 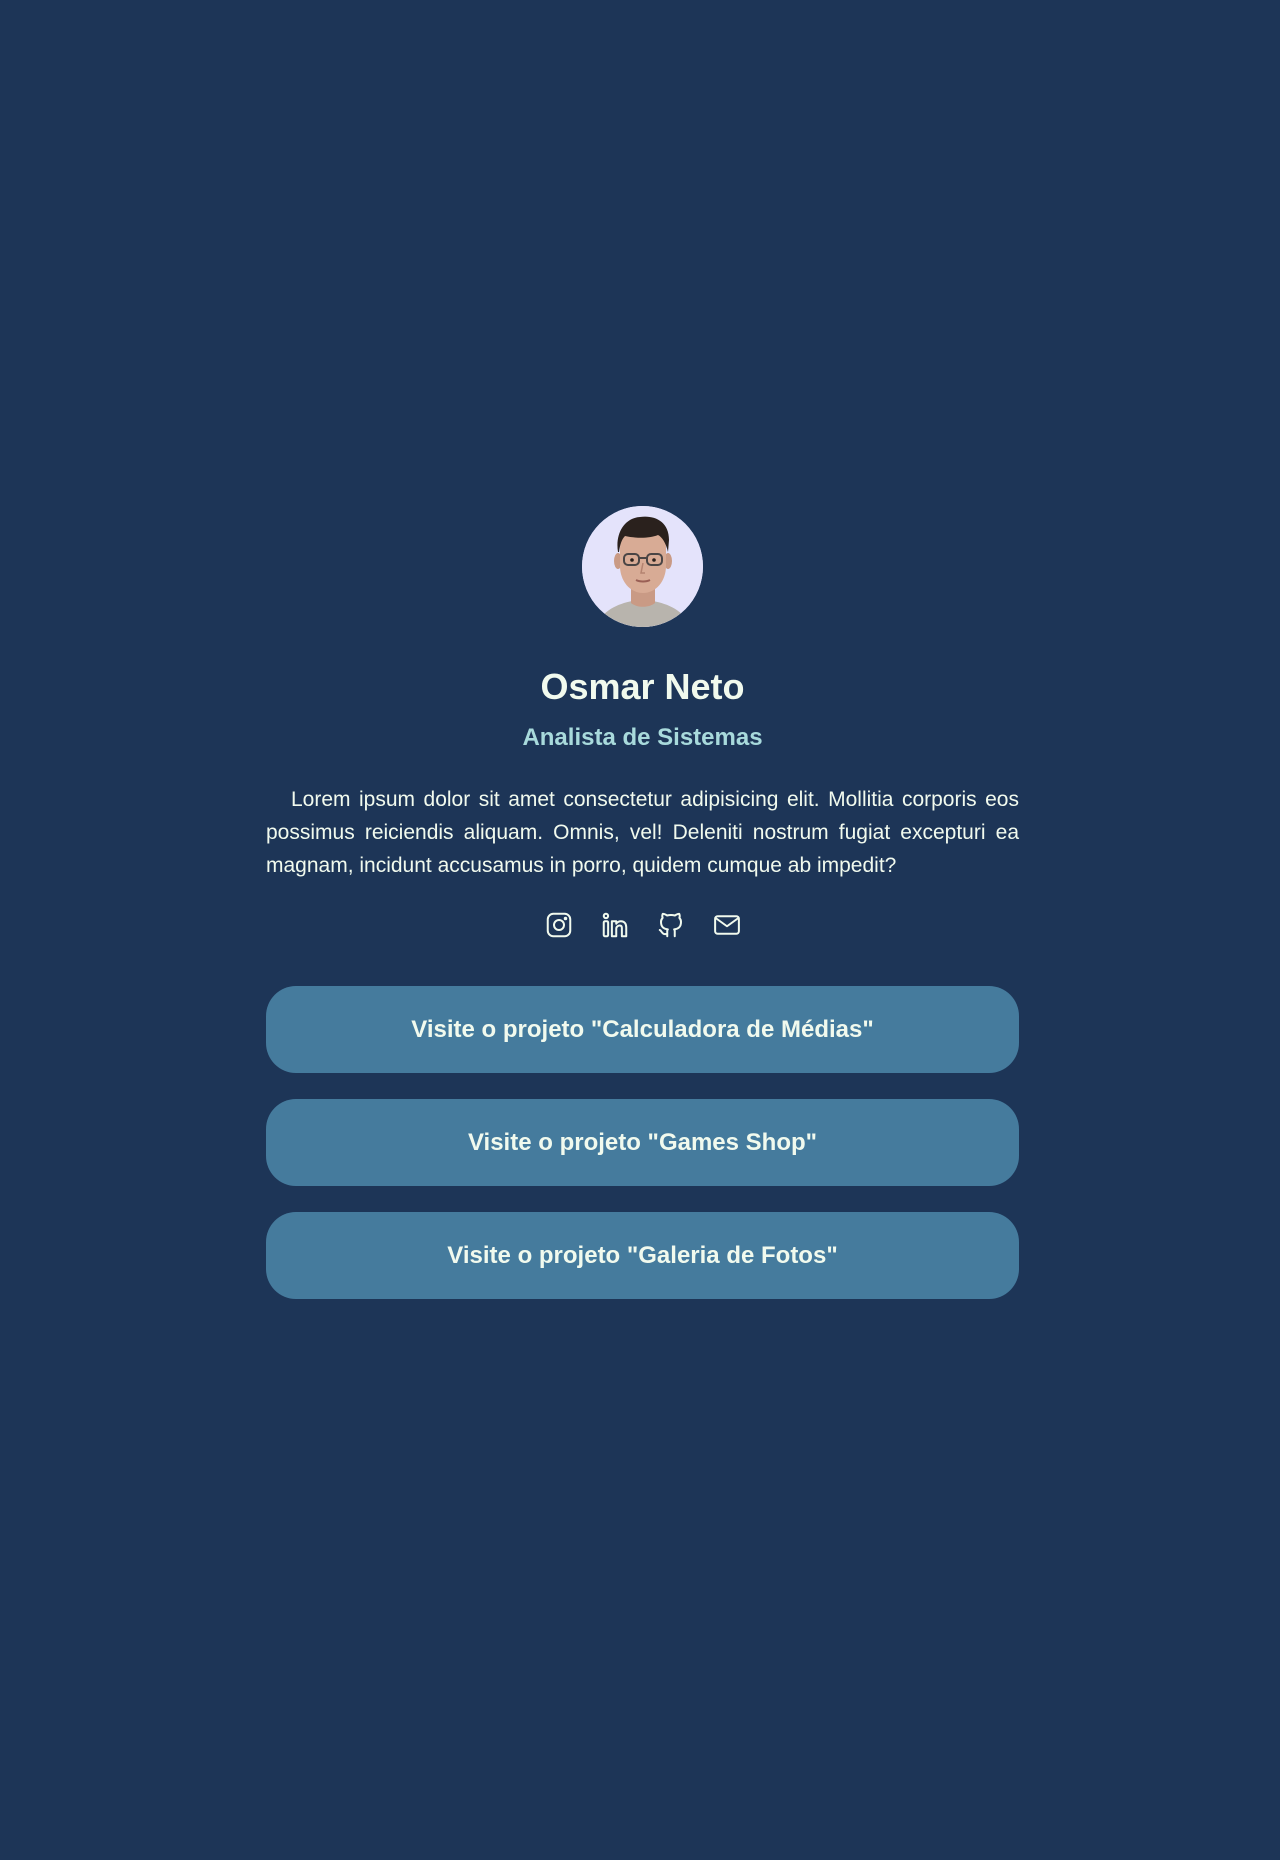 I want to click on project-link-galeria: Visite o projeto "Galeria de Fotos", so click(x=642, y=1255).